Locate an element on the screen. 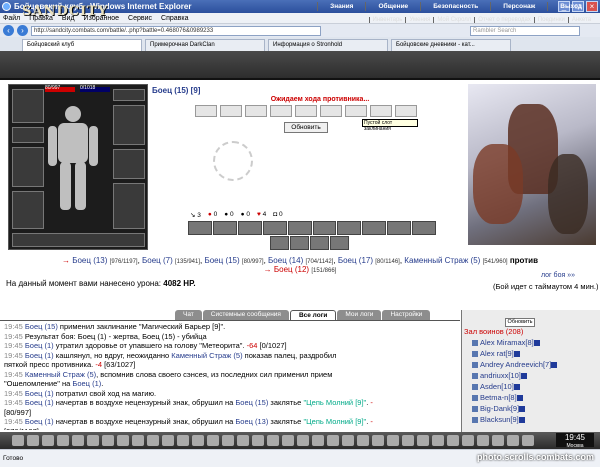 This screenshot has height=468, width=600. team-member: Боец (15) is located at coordinates (221, 260).